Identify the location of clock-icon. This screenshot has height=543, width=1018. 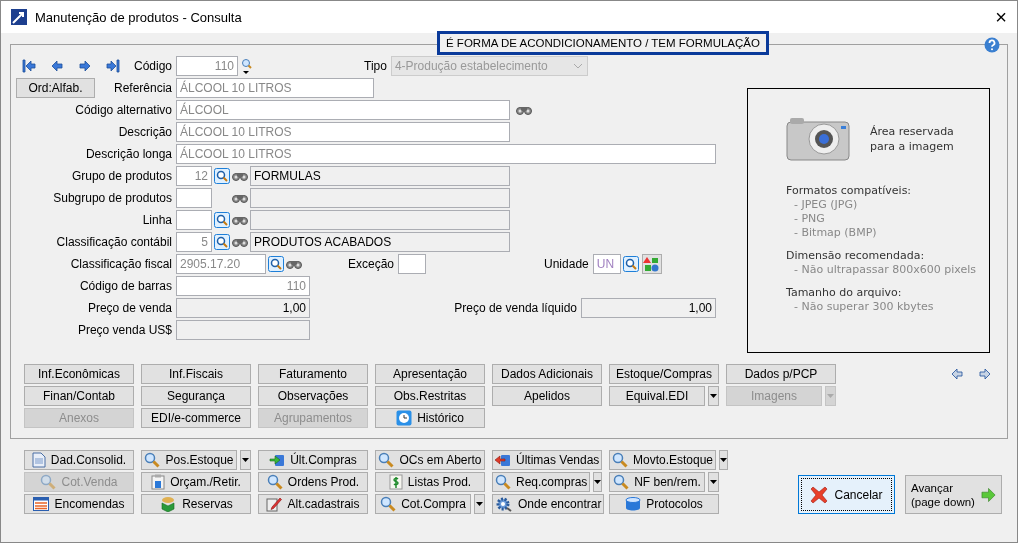
(404, 418).